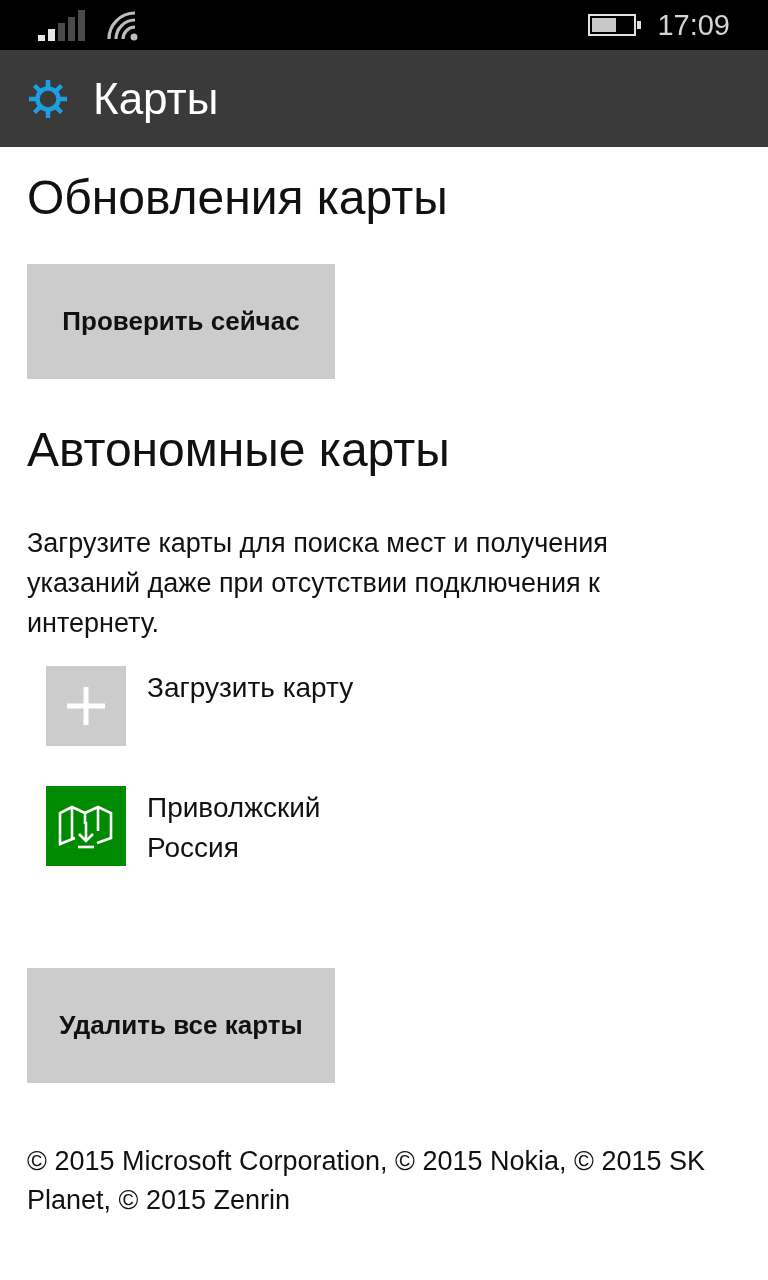  What do you see at coordinates (181, 1025) in the screenshot?
I see `delete-all-maps-button: Удалить все карты` at bounding box center [181, 1025].